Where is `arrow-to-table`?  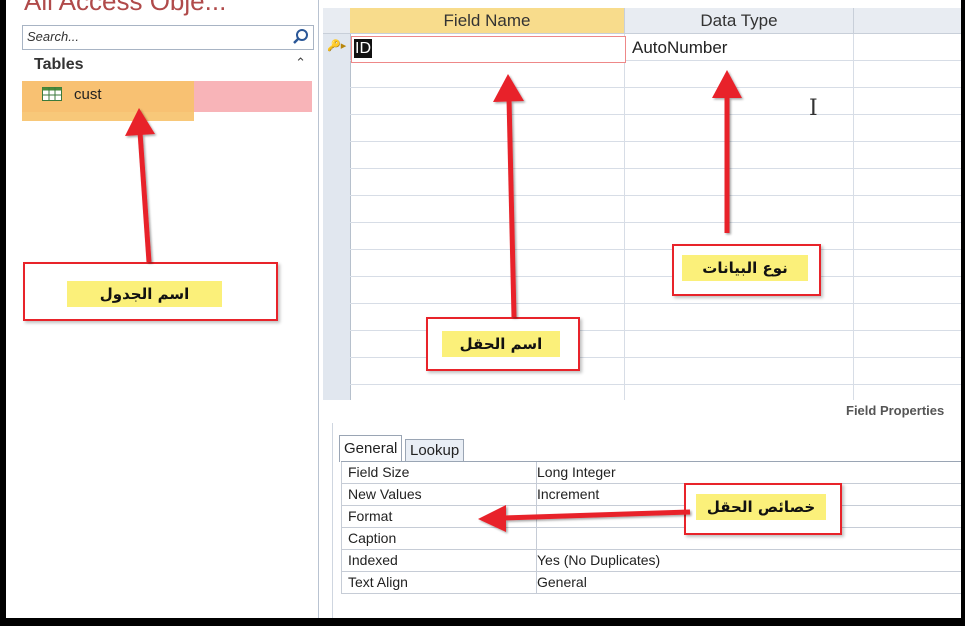 arrow-to-table is located at coordinates (140, 185).